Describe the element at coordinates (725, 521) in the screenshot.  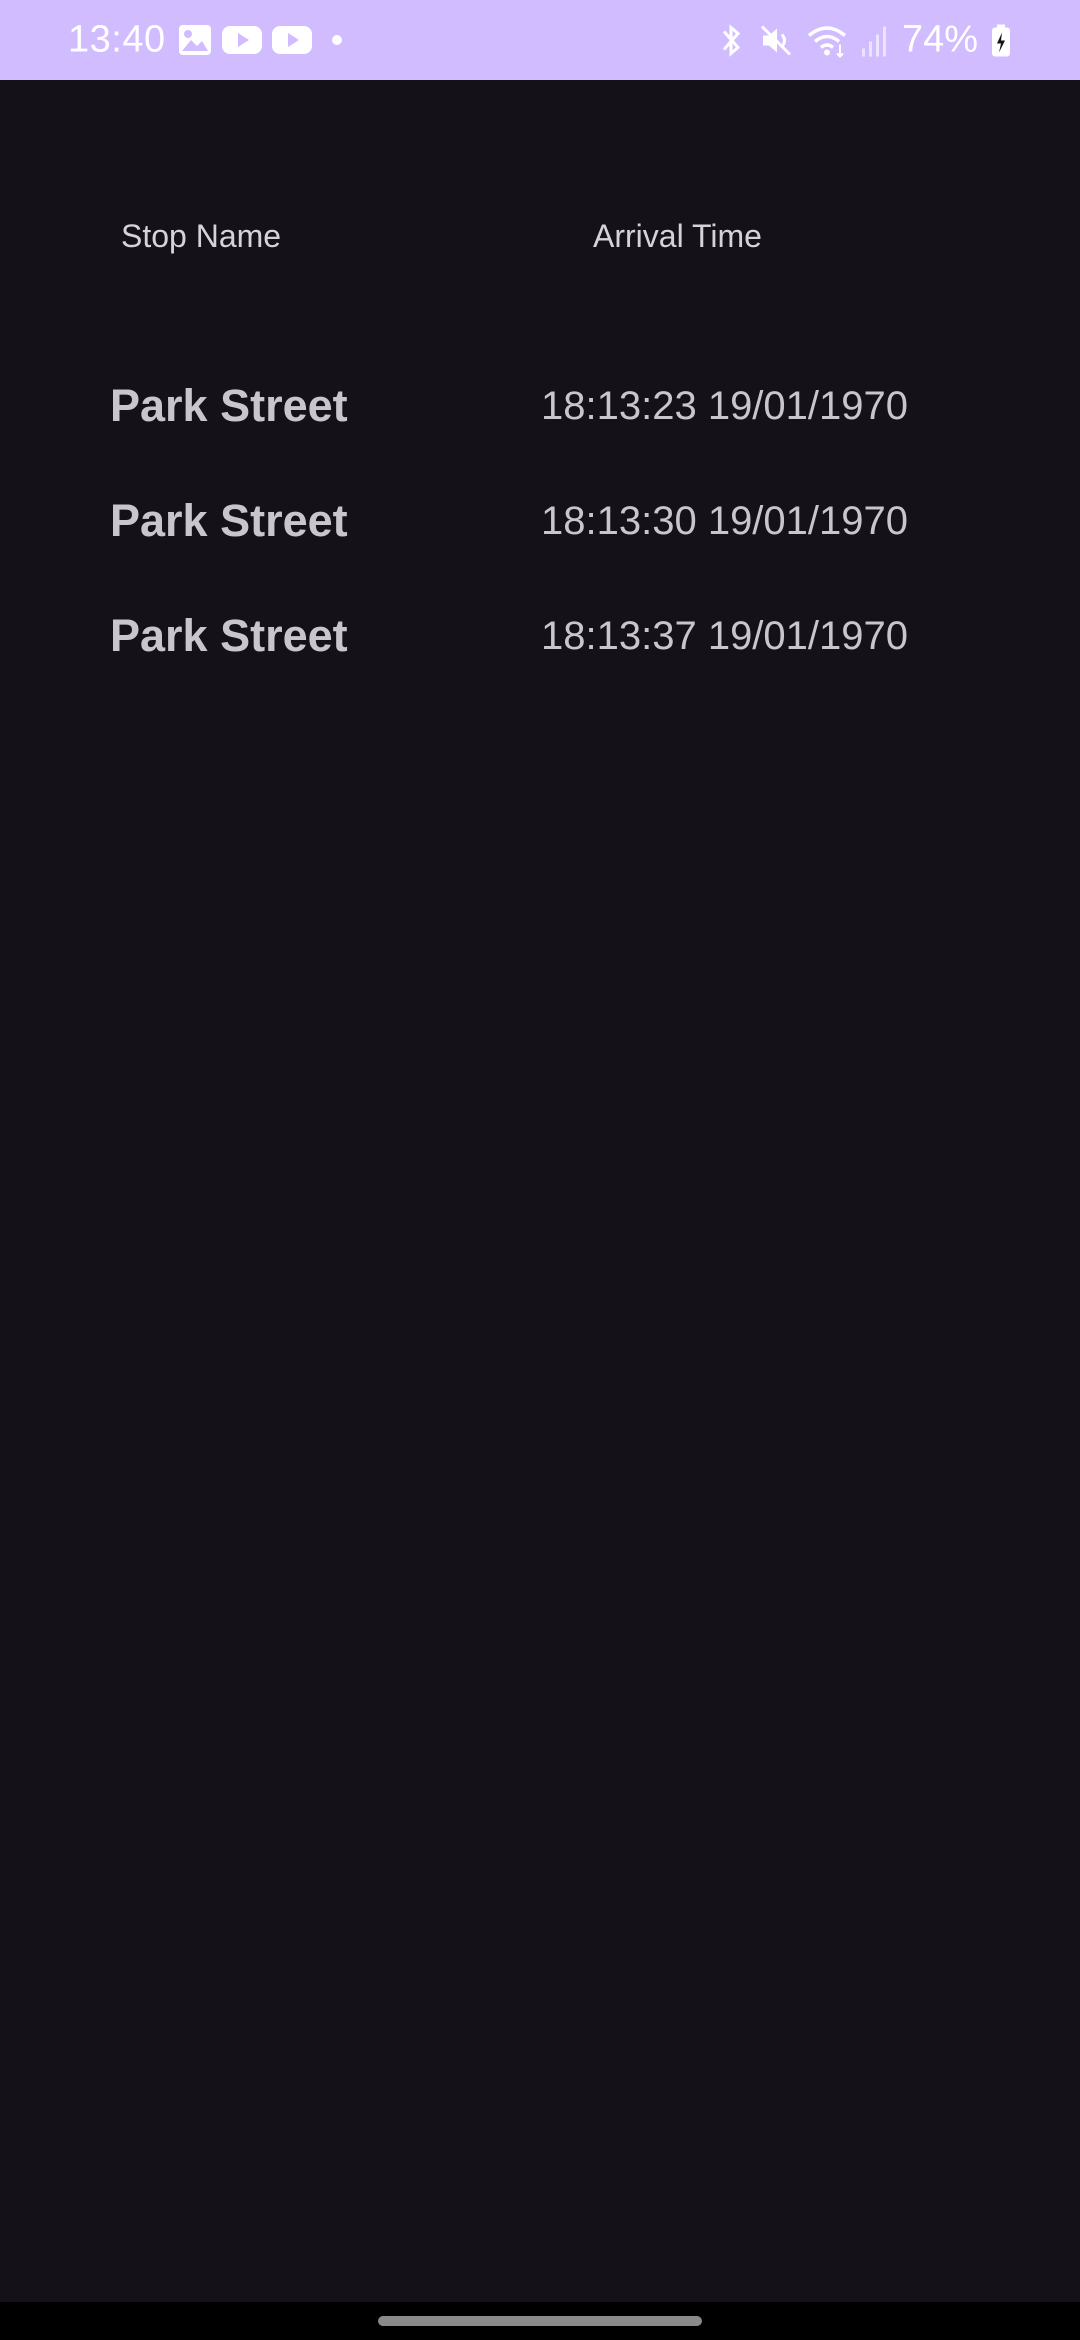
I see `arrival-time: 18:13:30 19/01/1970` at that location.